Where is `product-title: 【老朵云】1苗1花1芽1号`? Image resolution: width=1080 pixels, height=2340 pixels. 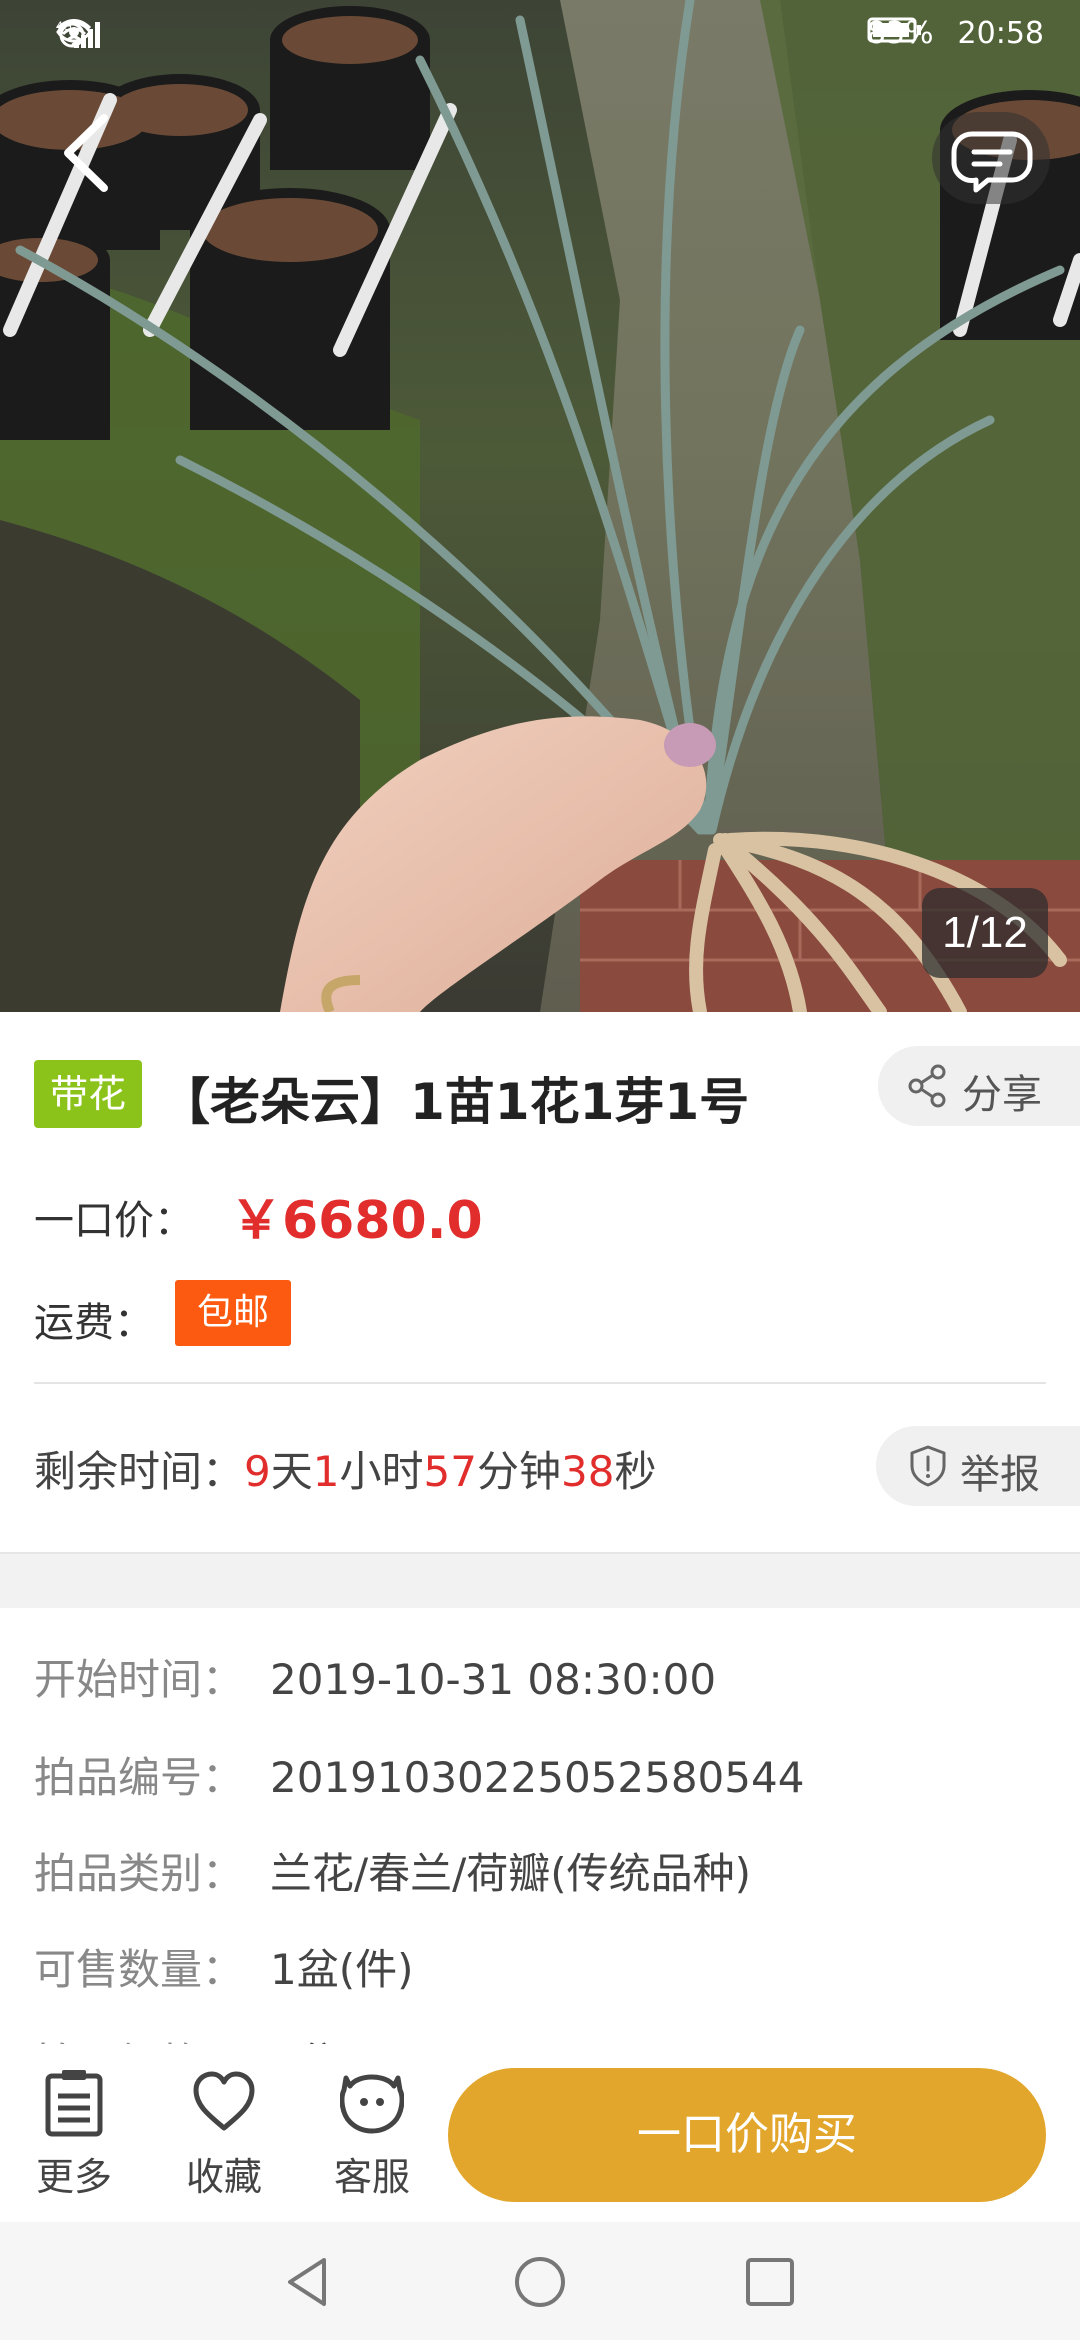
product-title: 【老朵云】1苗1花1芽1号 is located at coordinates (455, 1102).